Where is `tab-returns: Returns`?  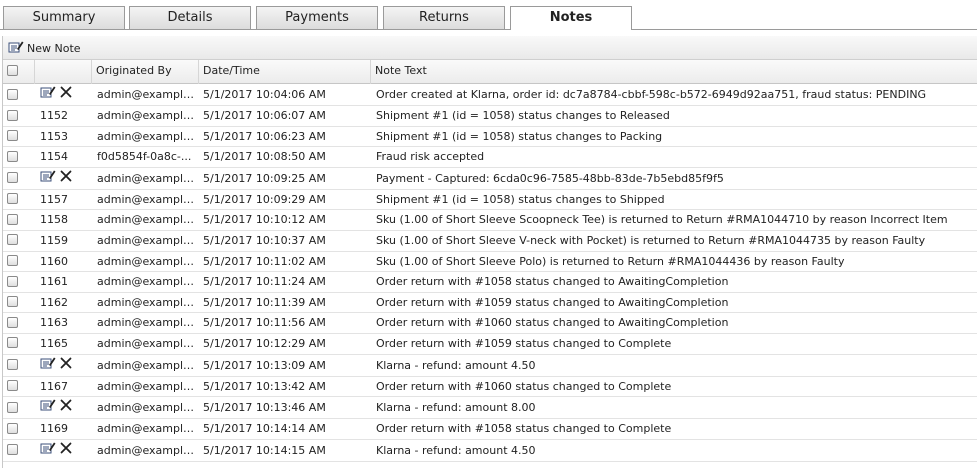
tab-returns: Returns is located at coordinates (444, 17).